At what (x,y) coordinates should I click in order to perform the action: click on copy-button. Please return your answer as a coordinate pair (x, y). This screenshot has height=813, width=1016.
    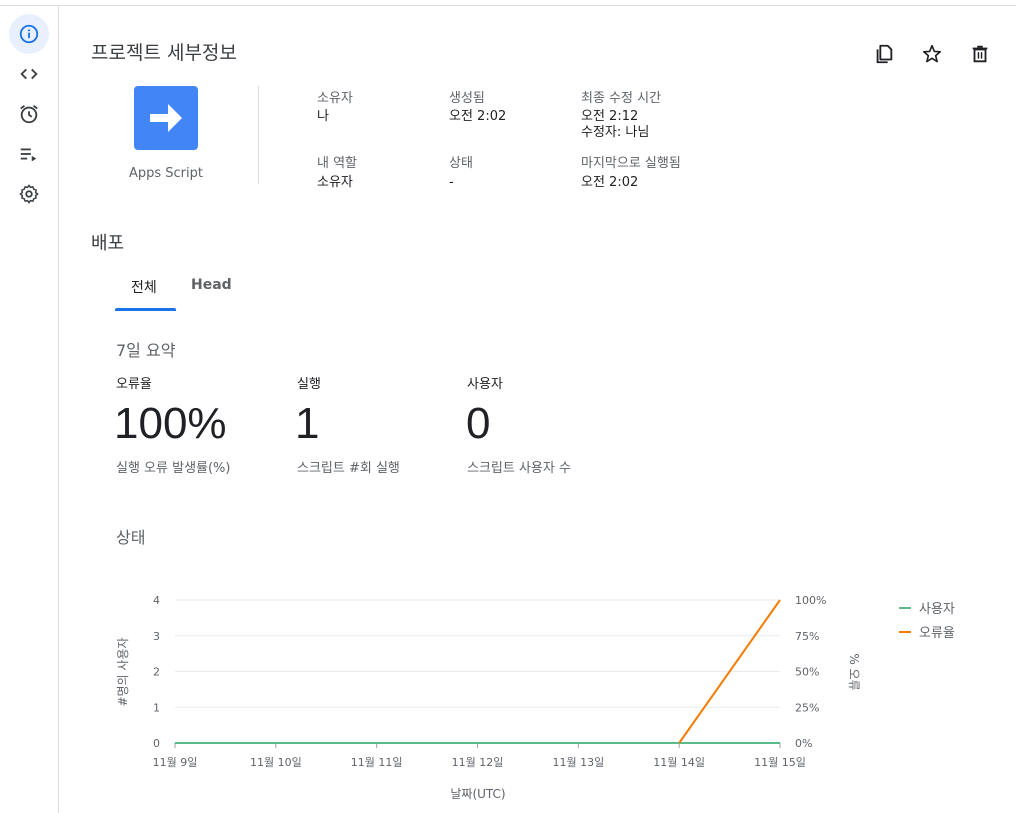
    Looking at the image, I should click on (884, 54).